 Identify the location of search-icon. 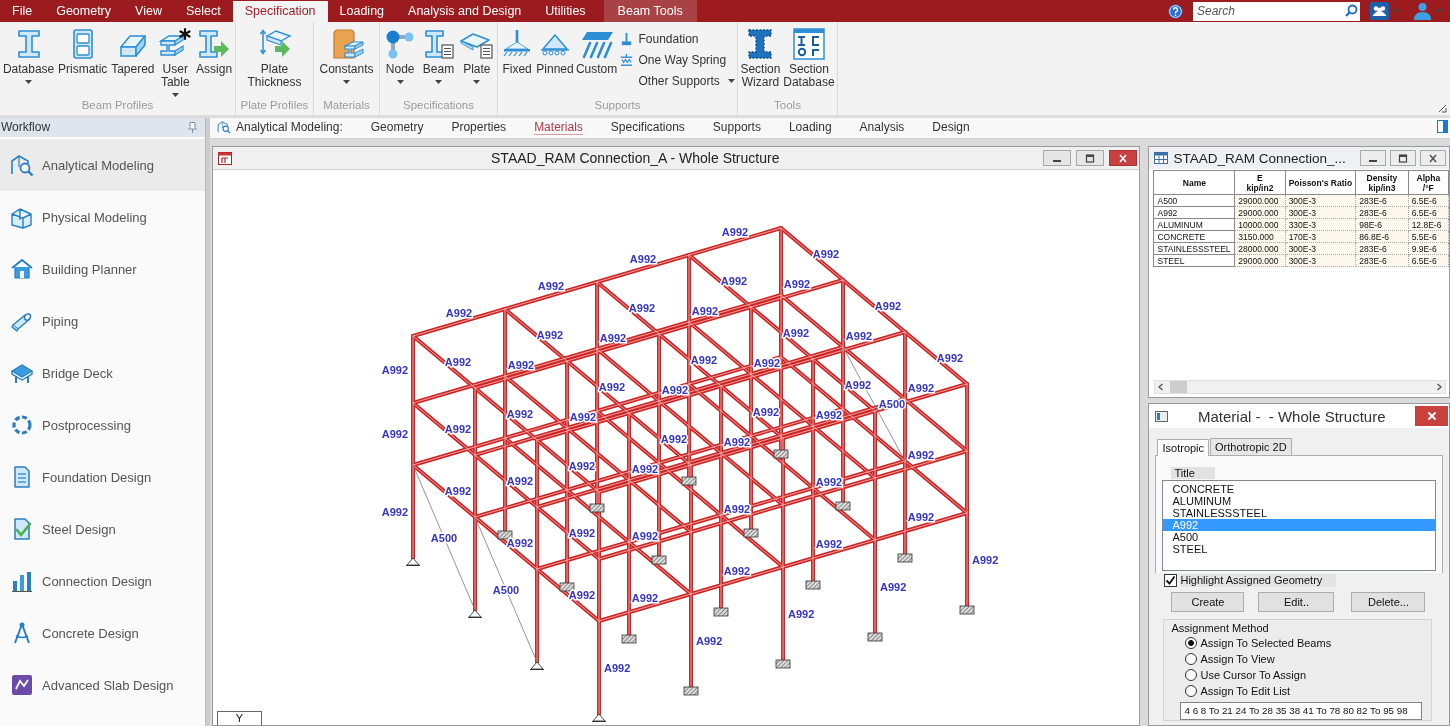
(1351, 11).